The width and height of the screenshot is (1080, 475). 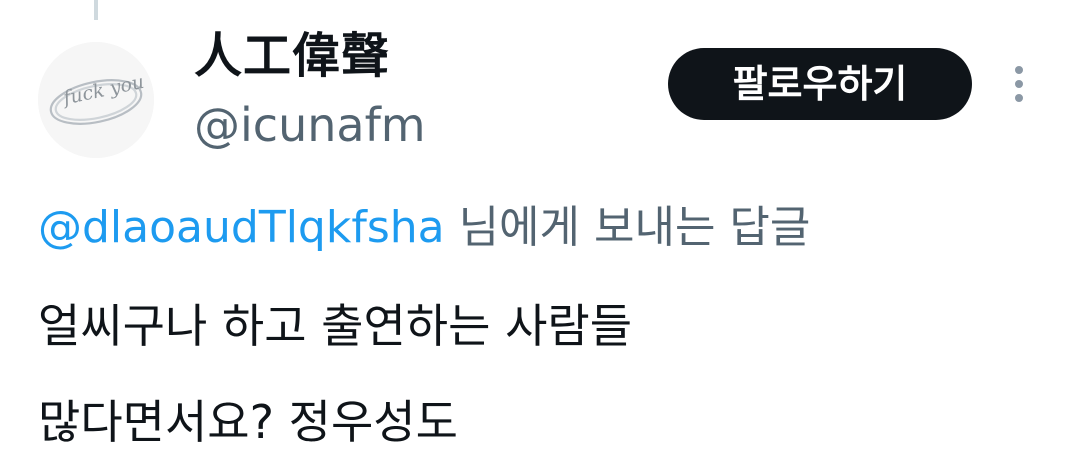 I want to click on follow-button: 팔로우하기, so click(x=820, y=84).